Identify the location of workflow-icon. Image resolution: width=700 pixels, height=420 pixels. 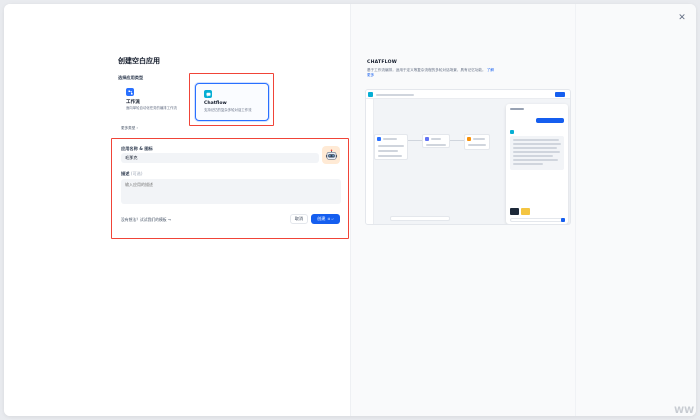
(130, 92).